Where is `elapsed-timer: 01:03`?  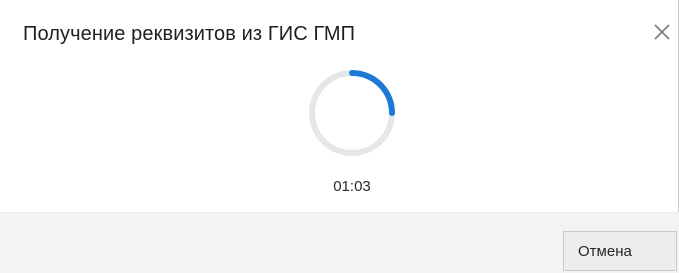
elapsed-timer: 01:03 is located at coordinates (352, 186).